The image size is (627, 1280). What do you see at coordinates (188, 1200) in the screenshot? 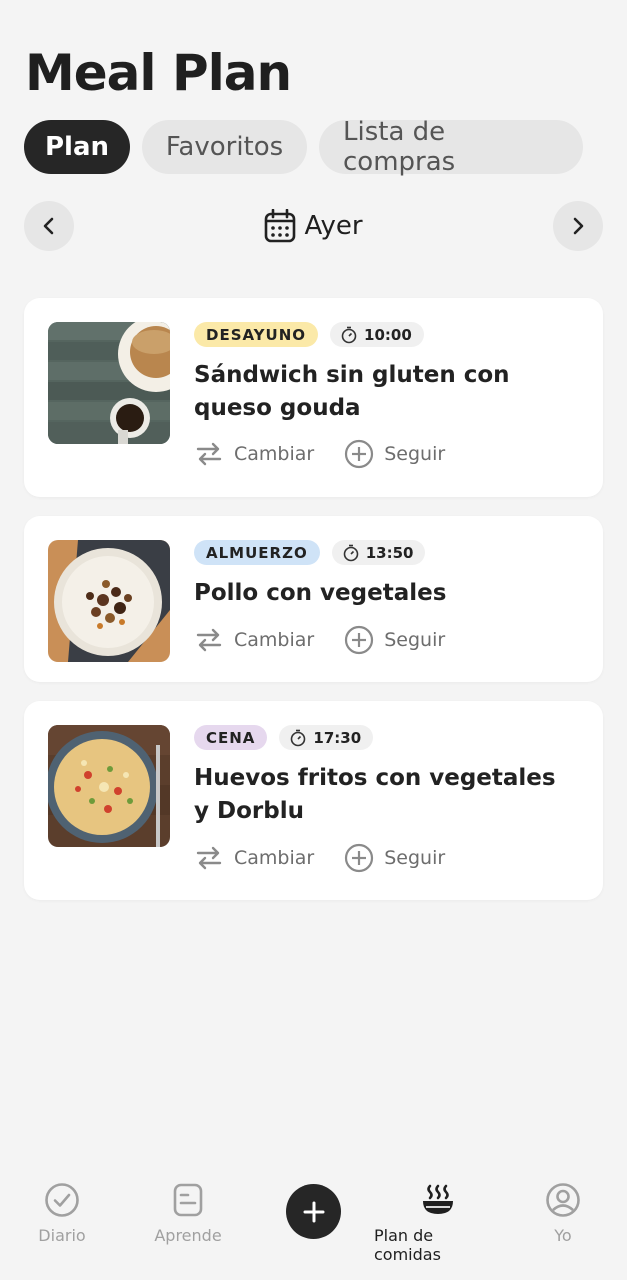
I see `notes-icon` at bounding box center [188, 1200].